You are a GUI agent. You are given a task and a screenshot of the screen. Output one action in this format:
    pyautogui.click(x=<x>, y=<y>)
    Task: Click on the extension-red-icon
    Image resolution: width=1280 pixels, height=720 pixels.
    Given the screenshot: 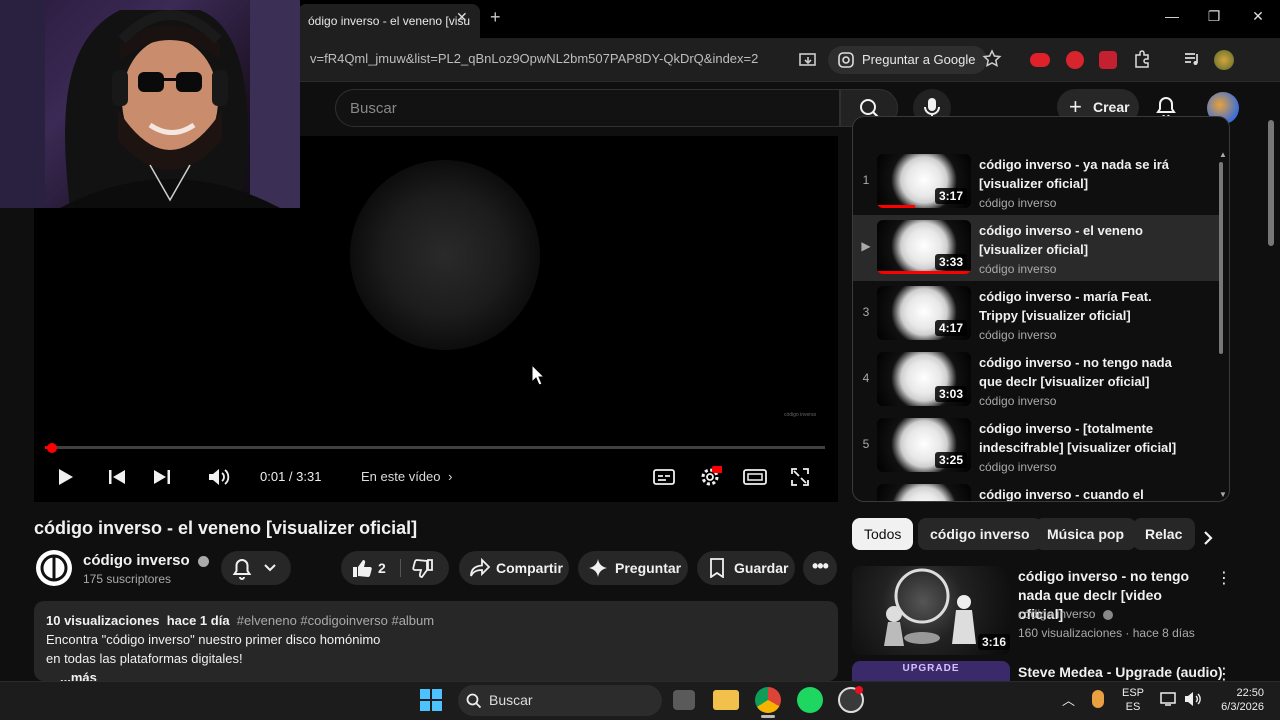 What is the action you would take?
    pyautogui.click(x=1040, y=60)
    